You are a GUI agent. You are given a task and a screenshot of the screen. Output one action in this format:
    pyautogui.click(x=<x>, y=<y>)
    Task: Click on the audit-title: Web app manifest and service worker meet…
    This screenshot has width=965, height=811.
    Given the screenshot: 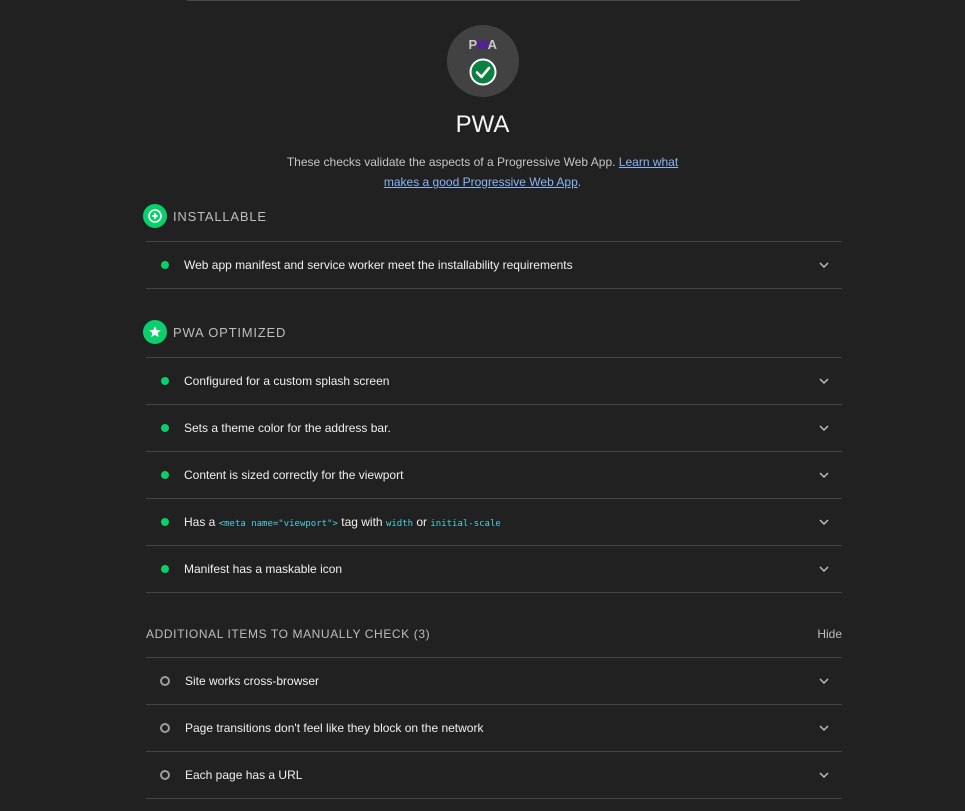 What is the action you would take?
    pyautogui.click(x=378, y=265)
    